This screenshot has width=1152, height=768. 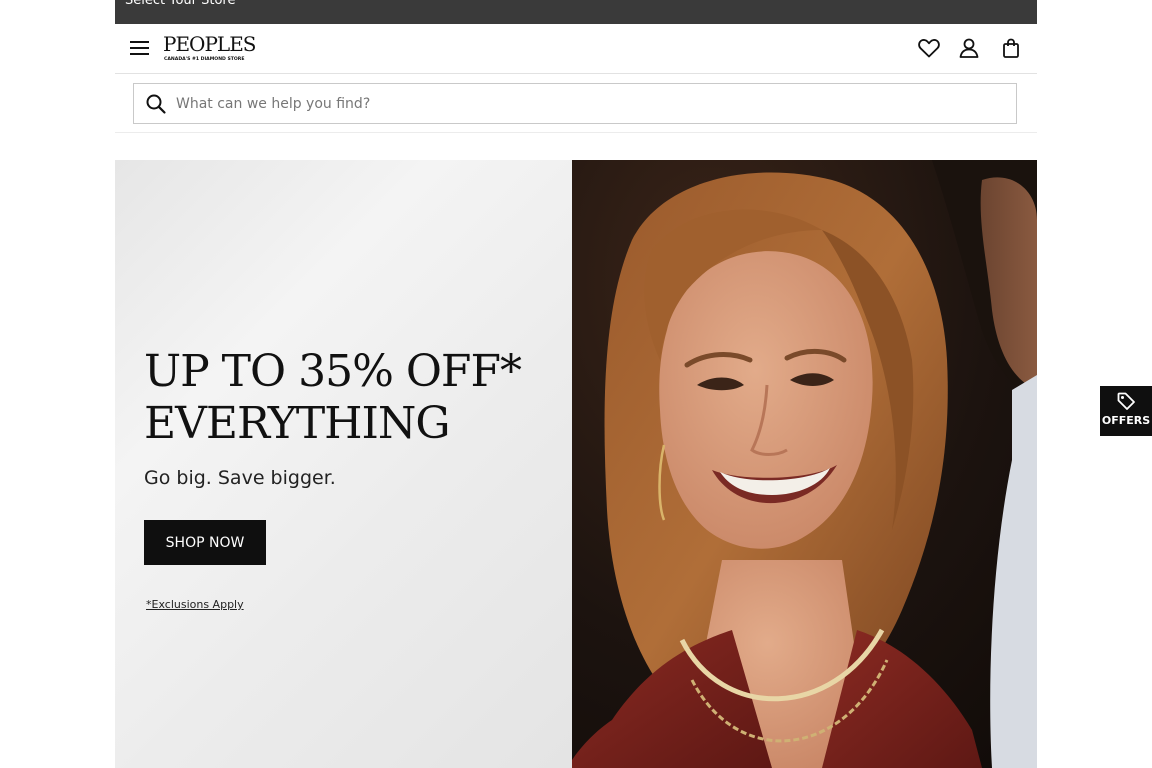 I want to click on hero-headline: UP TO 35% OFF* EVERYTHING, so click(x=354, y=398).